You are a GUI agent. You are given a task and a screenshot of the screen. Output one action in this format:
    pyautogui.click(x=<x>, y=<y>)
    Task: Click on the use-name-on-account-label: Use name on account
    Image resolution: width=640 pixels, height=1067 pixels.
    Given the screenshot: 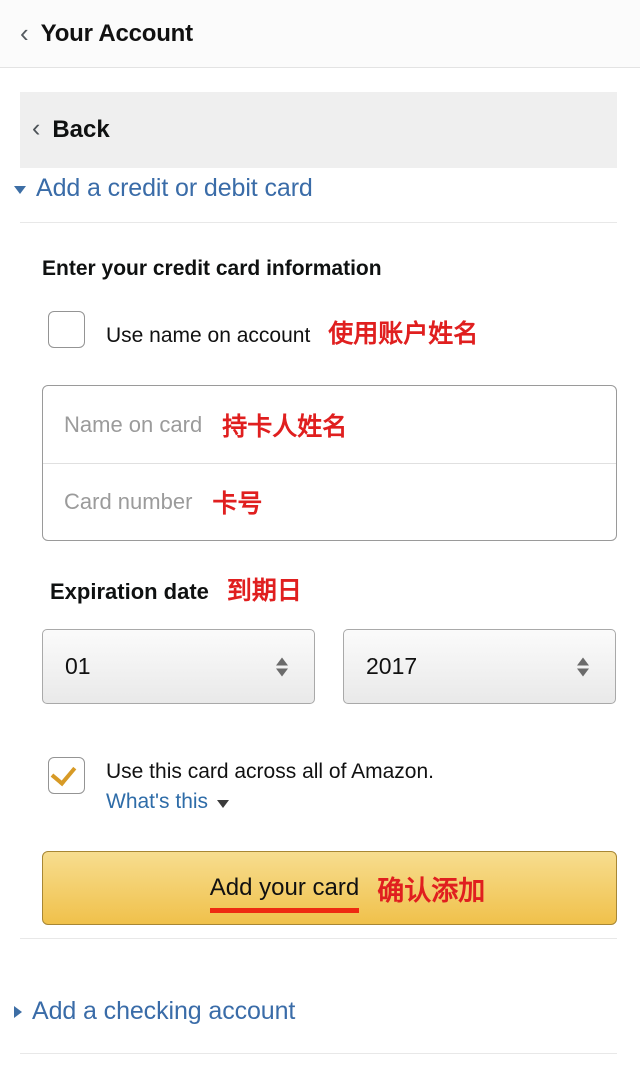 What is the action you would take?
    pyautogui.click(x=208, y=335)
    